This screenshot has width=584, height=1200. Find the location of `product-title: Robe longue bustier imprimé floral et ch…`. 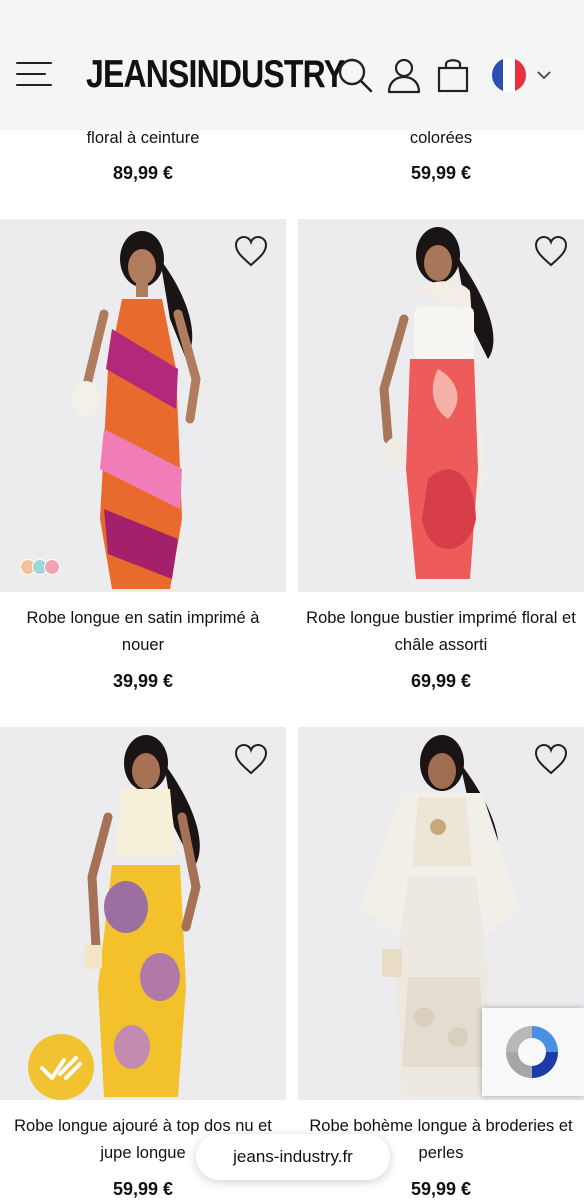

product-title: Robe longue bustier imprimé floral et ch… is located at coordinates (441, 632).